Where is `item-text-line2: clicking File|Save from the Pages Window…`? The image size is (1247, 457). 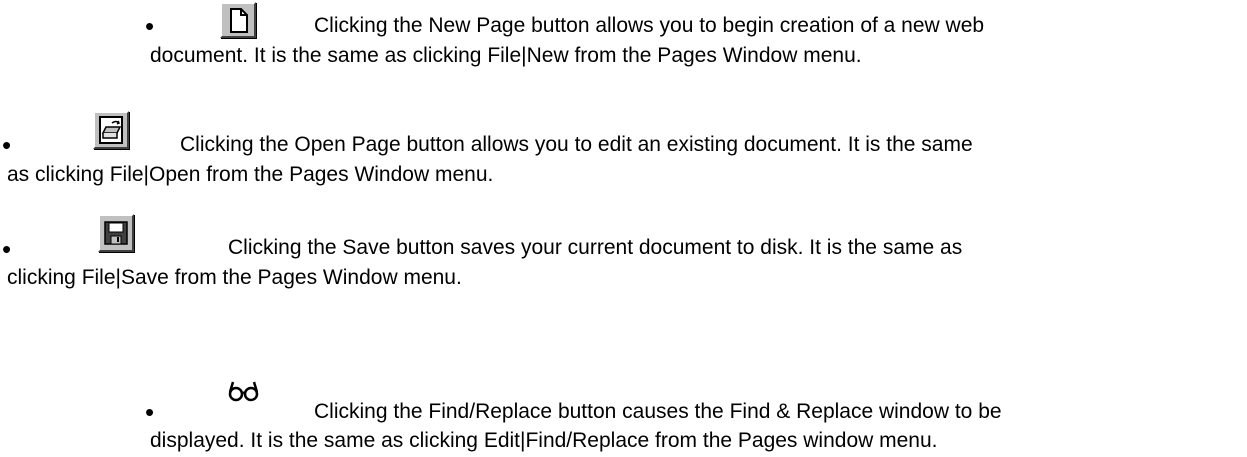
item-text-line2: clicking File|Save from the Pages Window… is located at coordinates (234, 277).